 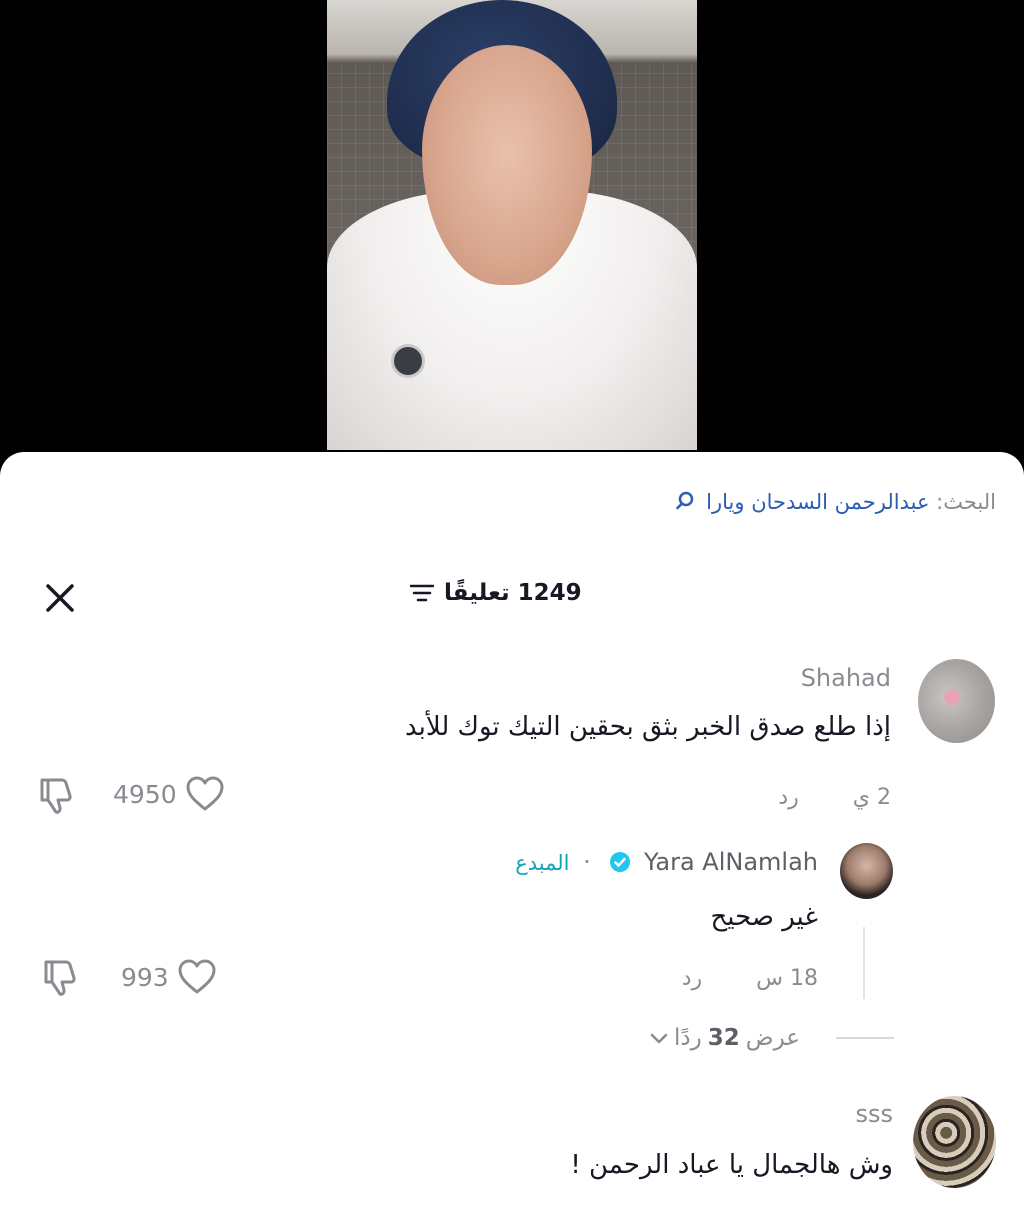 I want to click on view-replies-divider, so click(x=865, y=1038).